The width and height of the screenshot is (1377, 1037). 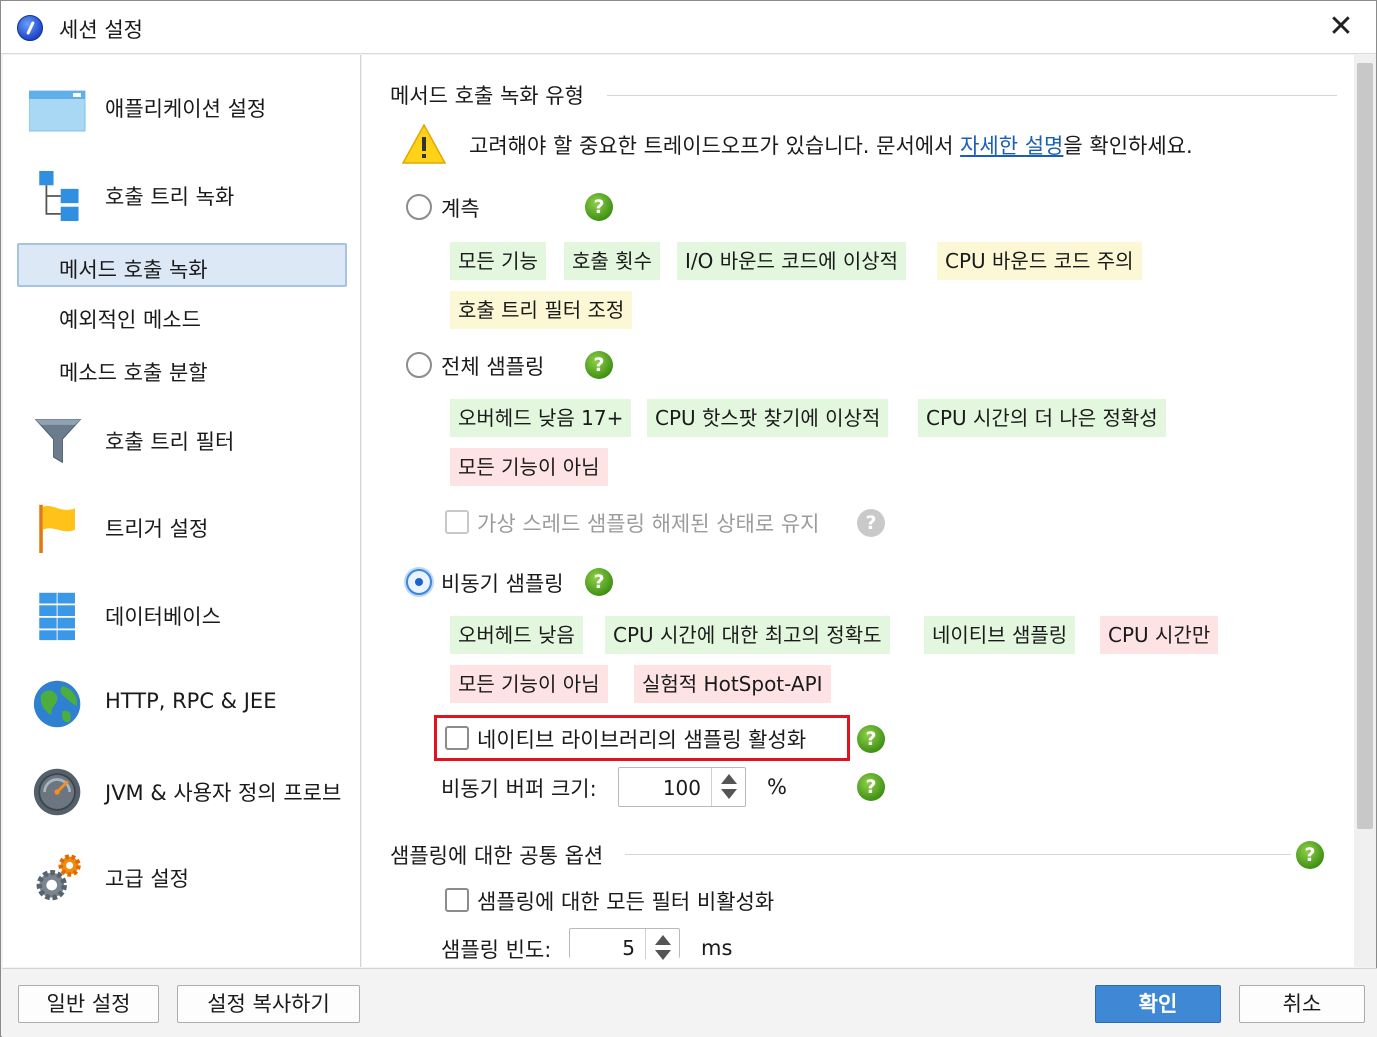 What do you see at coordinates (457, 738) in the screenshot?
I see `native-library-sampling-checkbox` at bounding box center [457, 738].